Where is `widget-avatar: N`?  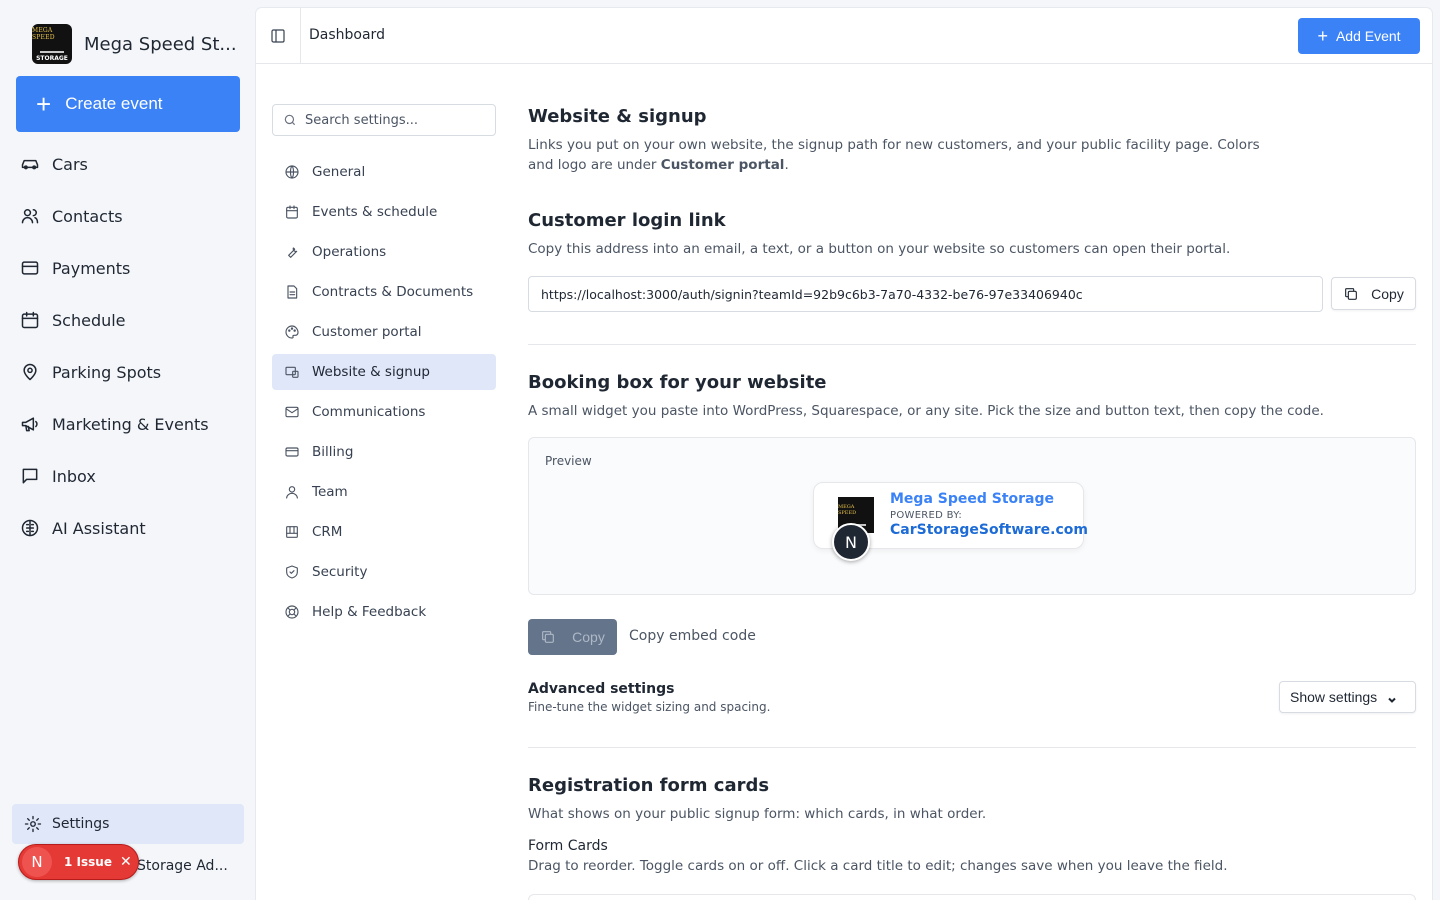 widget-avatar: N is located at coordinates (851, 542).